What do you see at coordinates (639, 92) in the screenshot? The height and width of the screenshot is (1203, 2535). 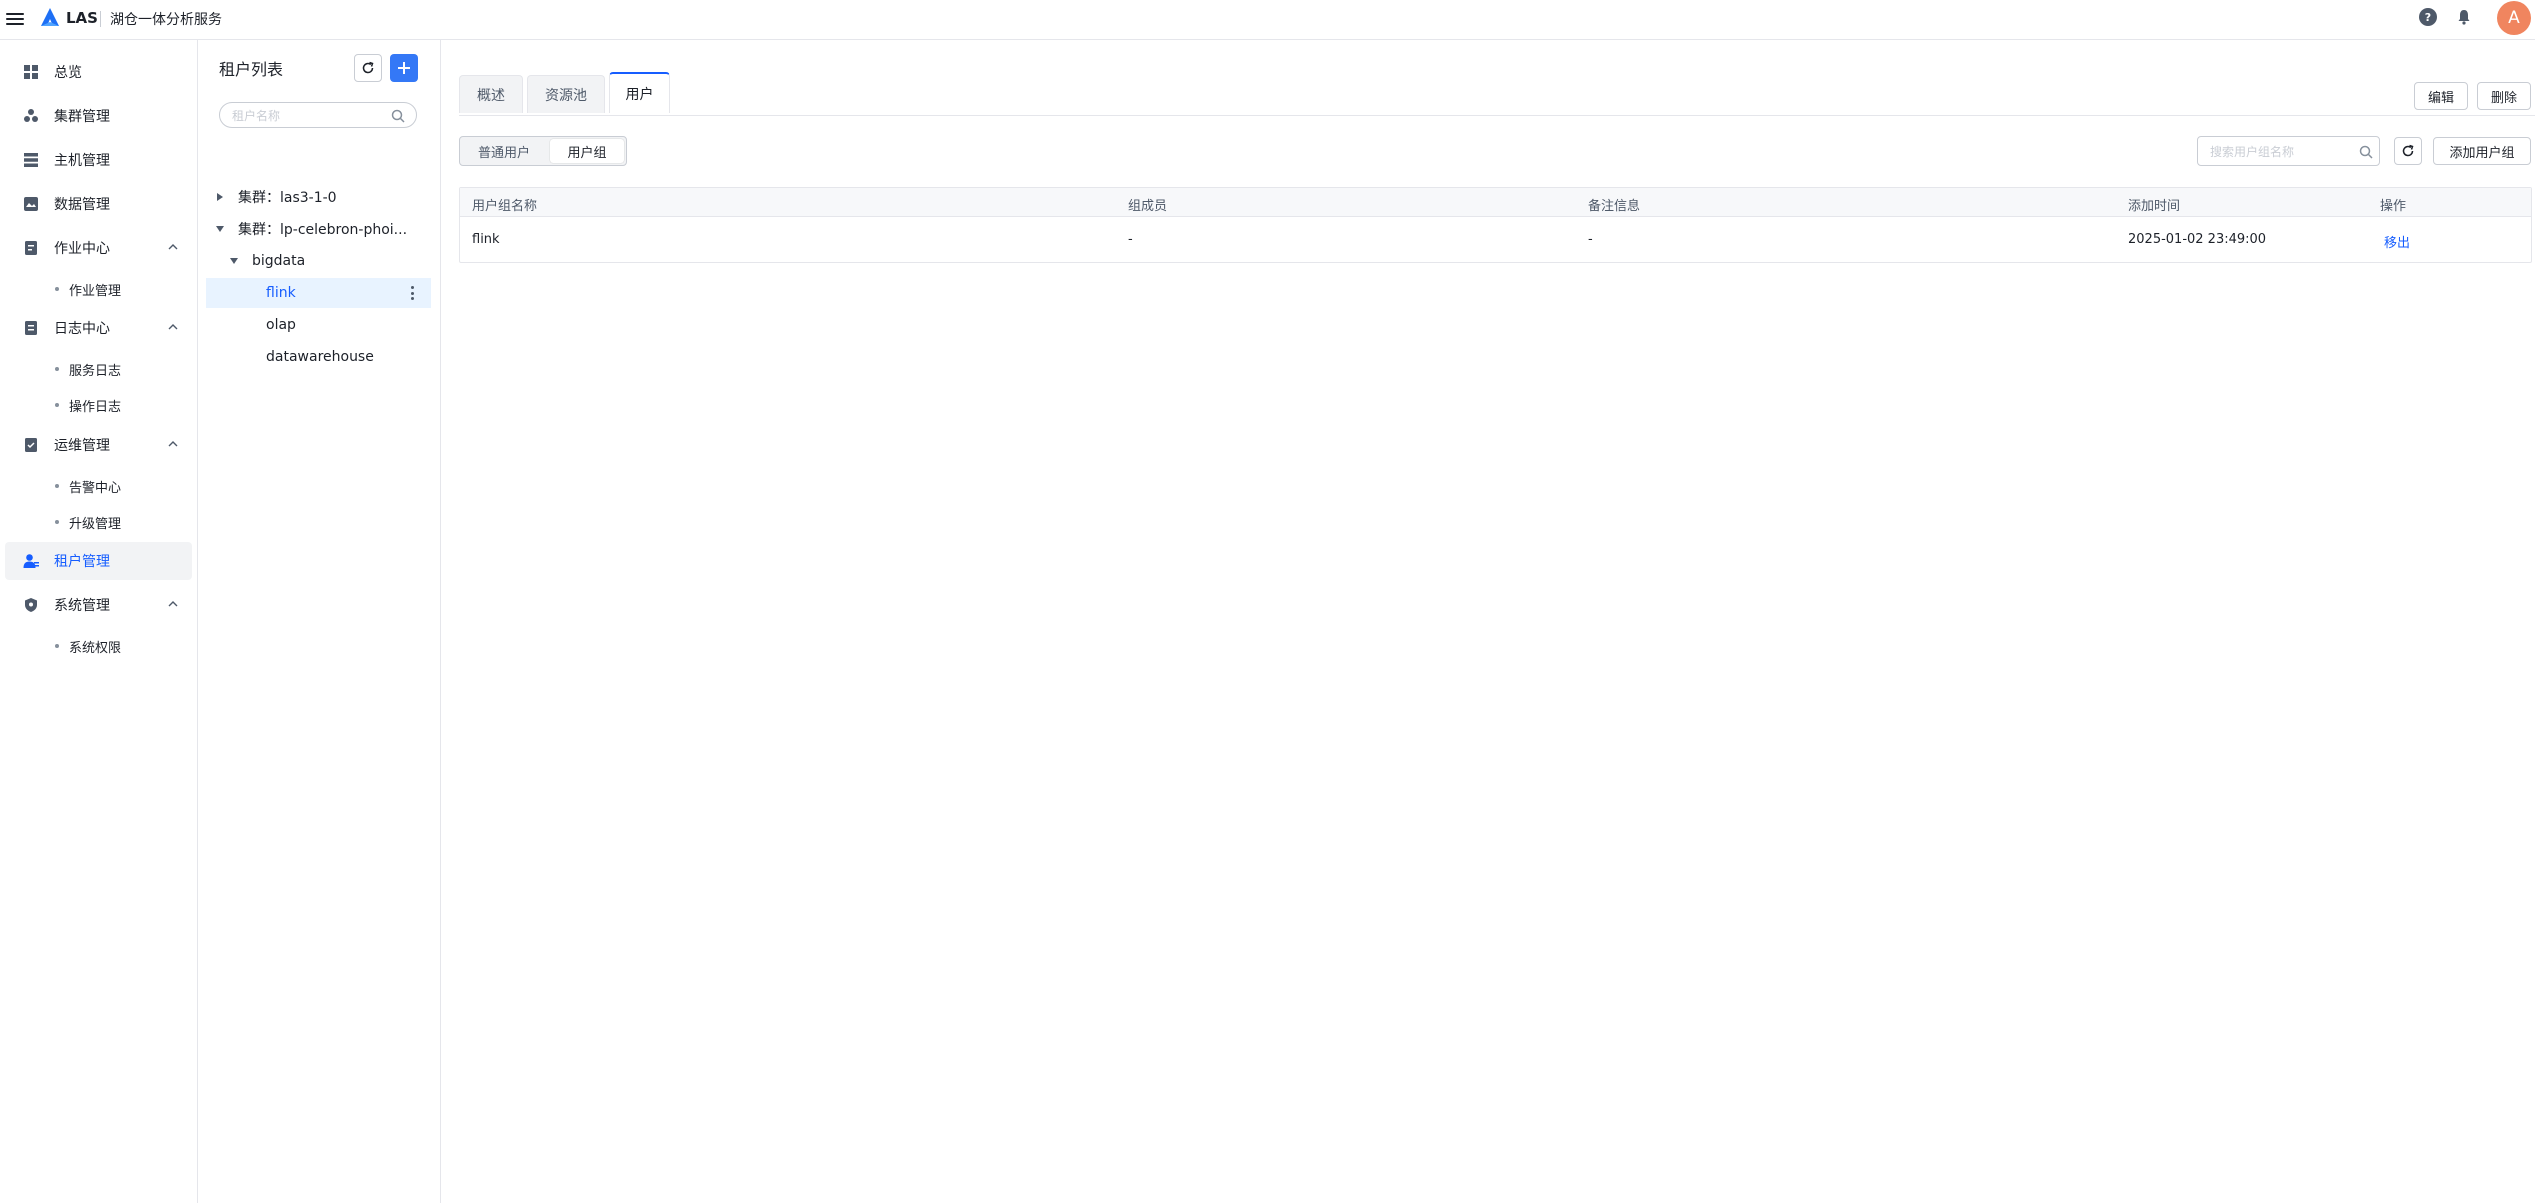 I see `tab-users: 用户` at bounding box center [639, 92].